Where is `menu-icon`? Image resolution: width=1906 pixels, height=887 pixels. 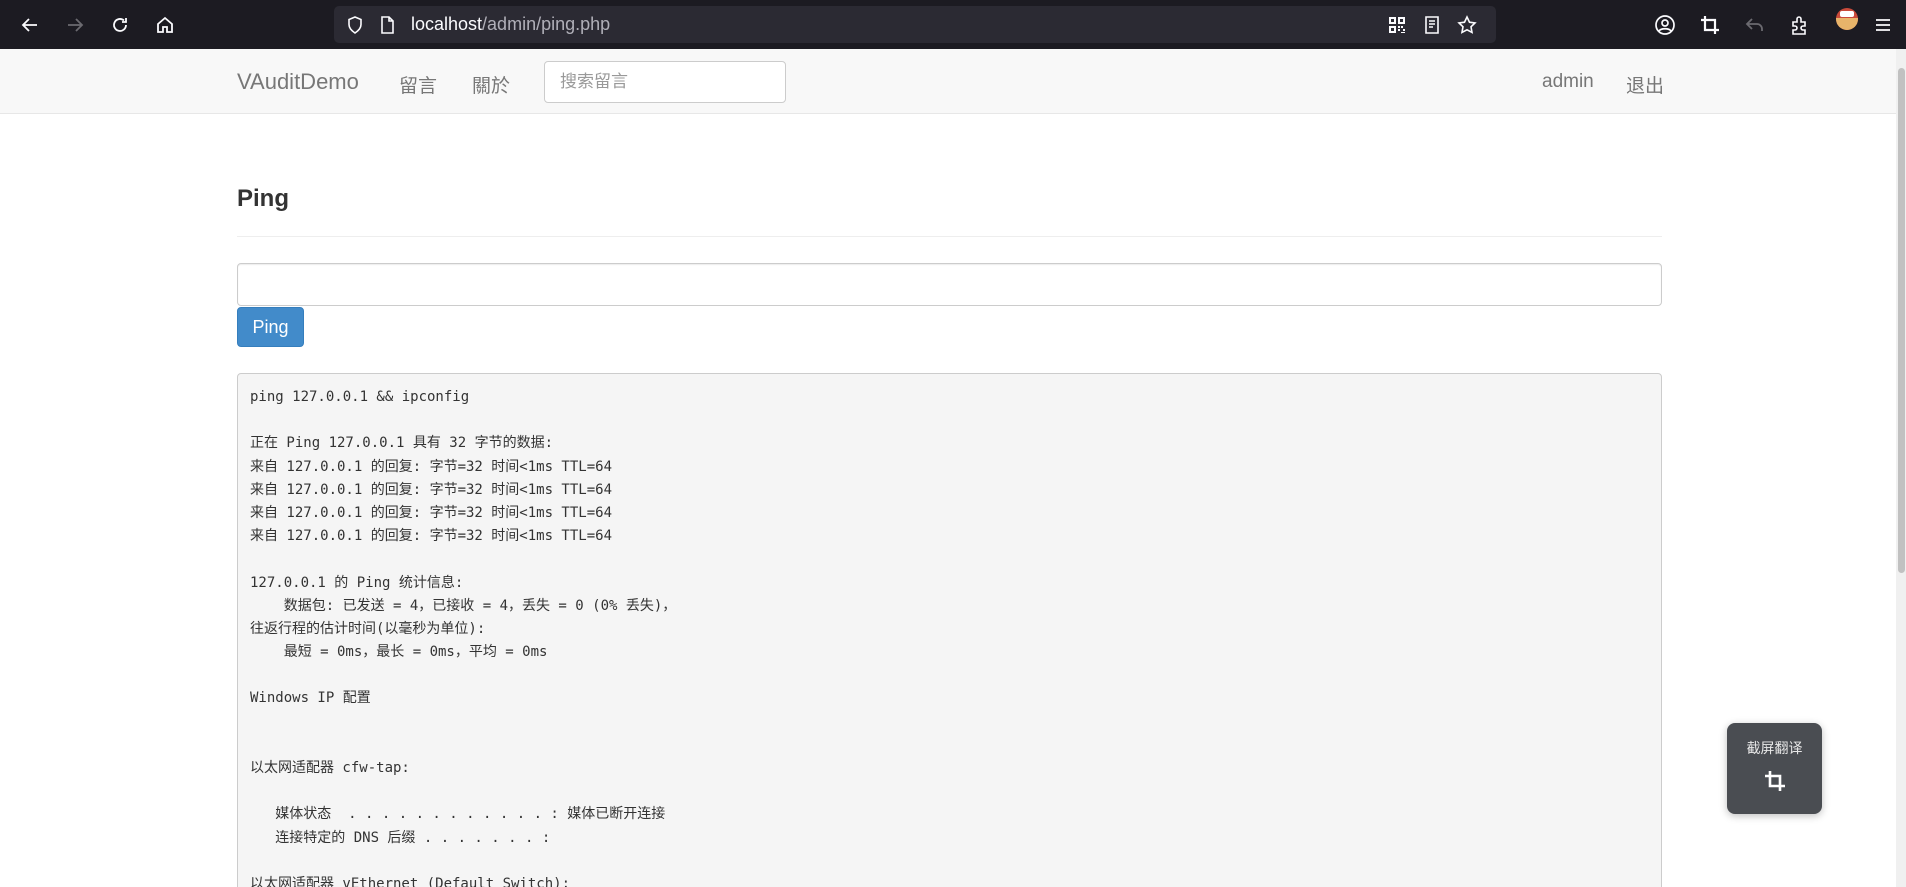 menu-icon is located at coordinates (1883, 25).